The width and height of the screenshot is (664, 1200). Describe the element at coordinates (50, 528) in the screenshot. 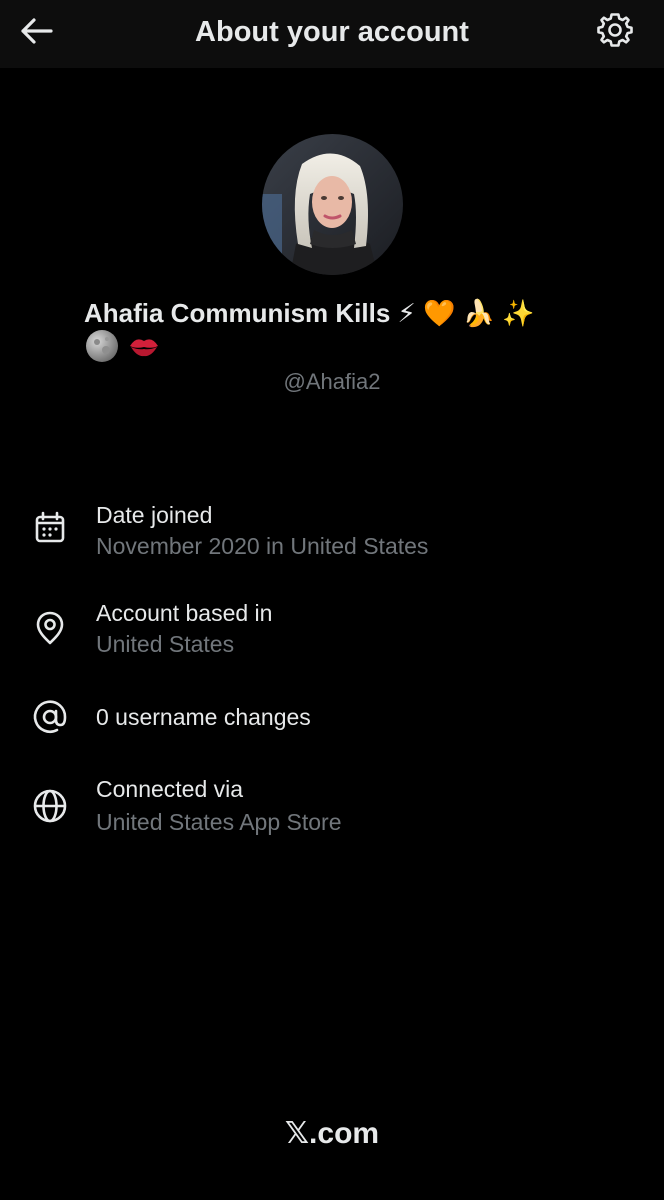

I see `calendar-icon` at that location.